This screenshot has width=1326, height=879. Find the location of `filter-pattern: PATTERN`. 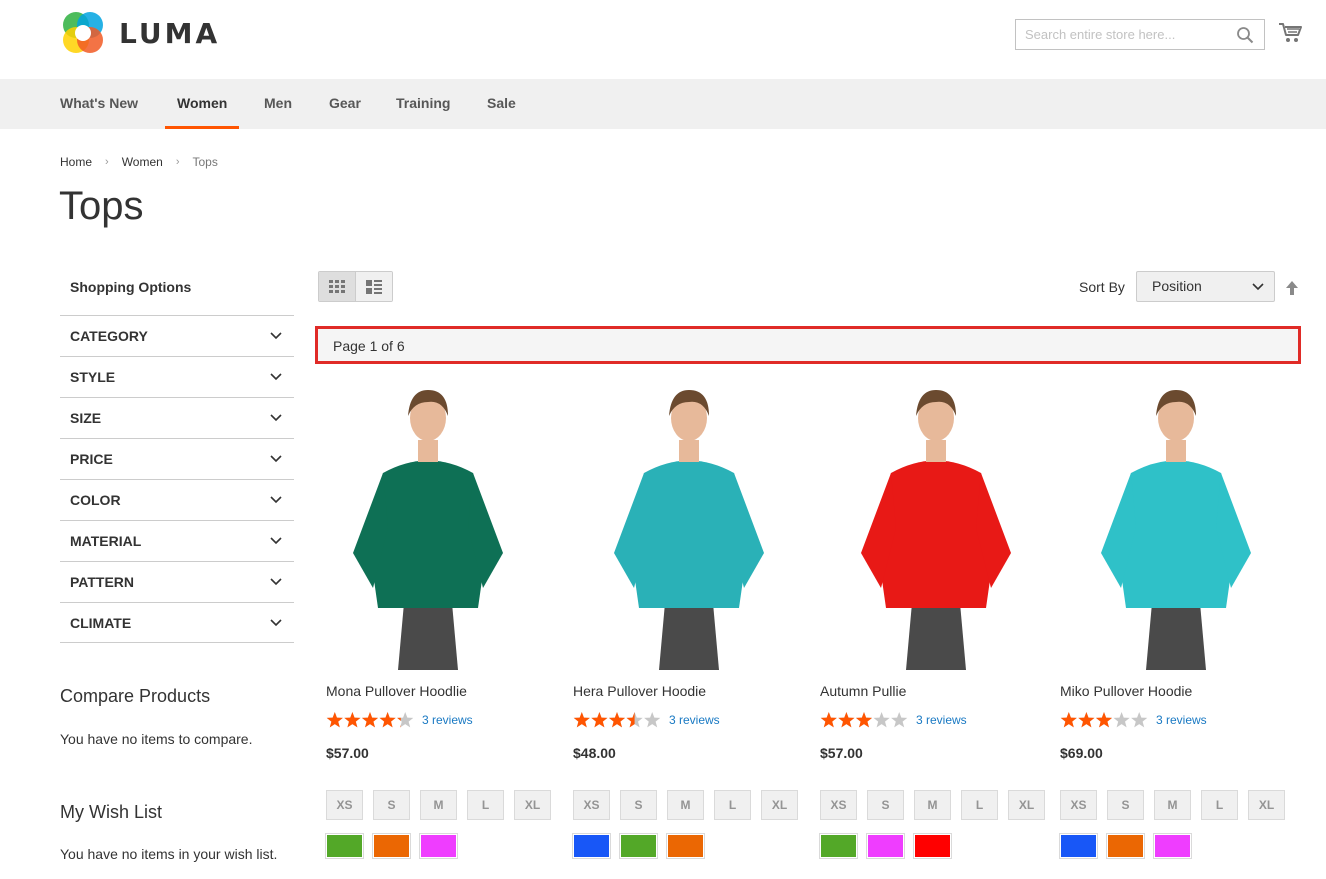

filter-pattern: PATTERN is located at coordinates (177, 581).